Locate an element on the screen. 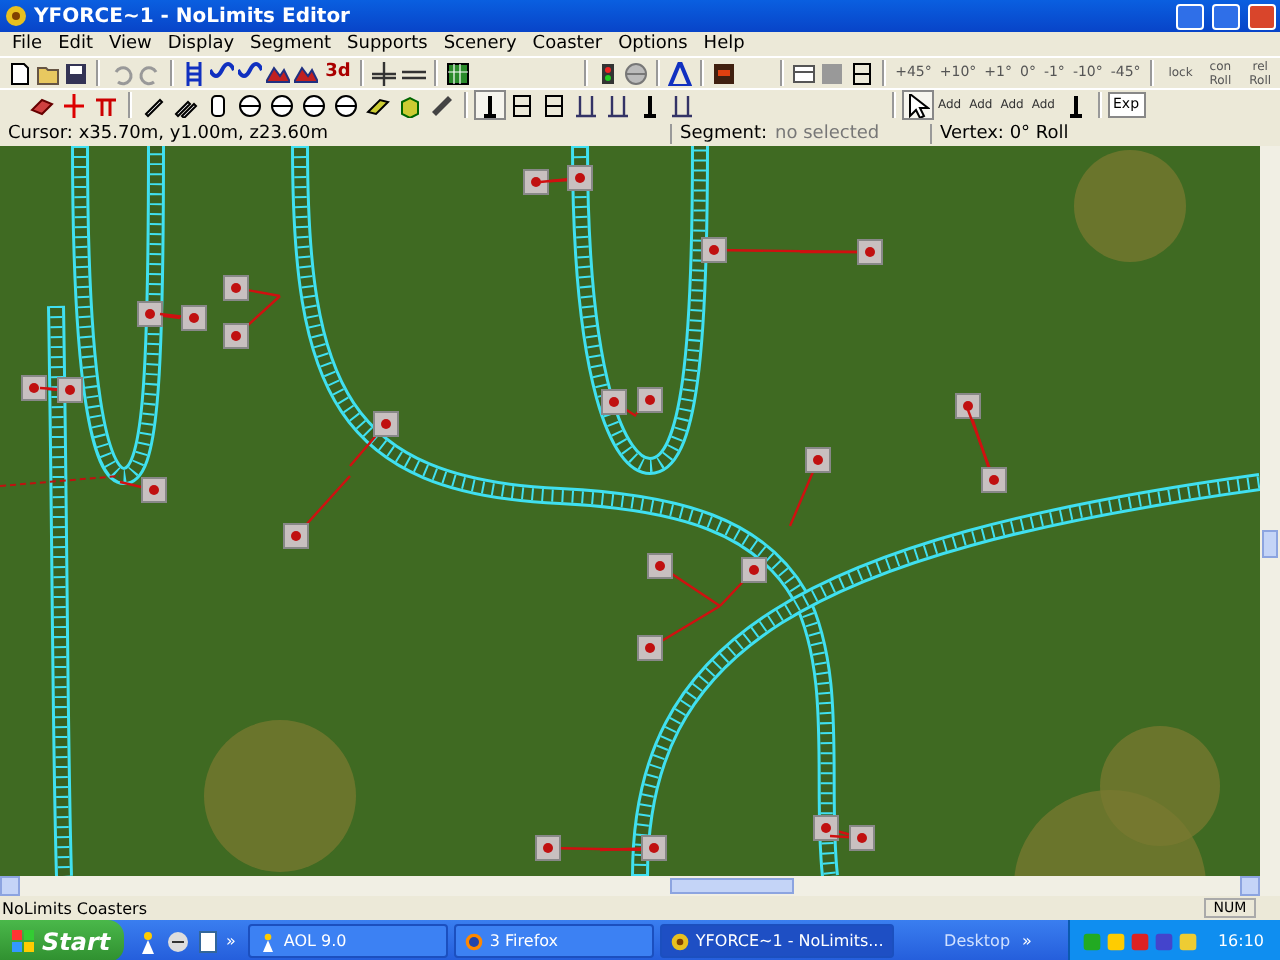 This screenshot has height=960, width=1280. disc-button is located at coordinates (636, 73).